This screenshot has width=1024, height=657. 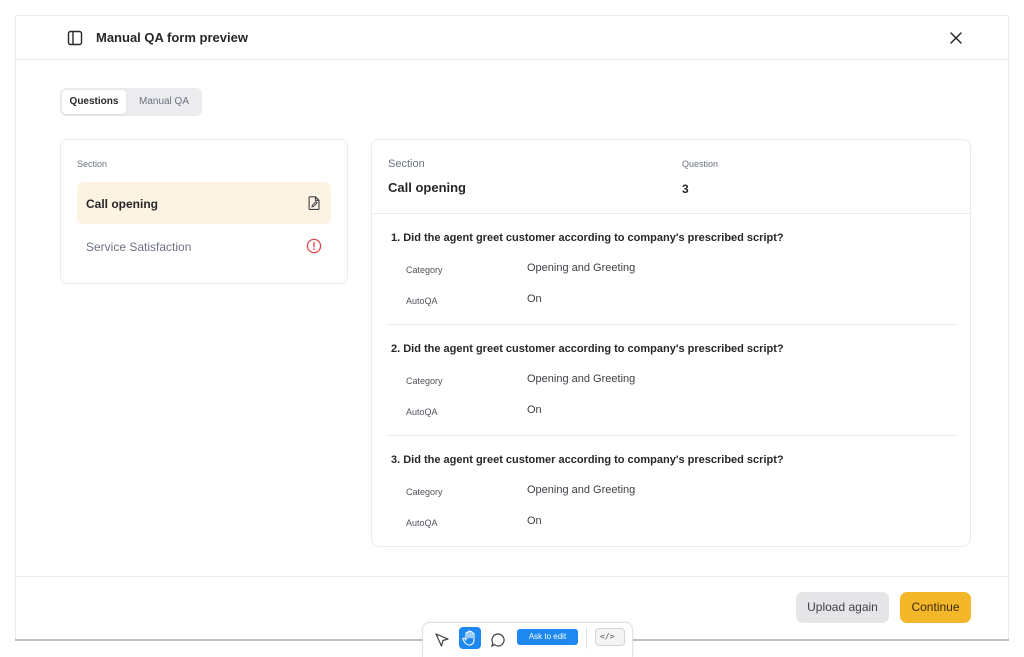 I want to click on detail-summary: Section Call opening Question 3, so click(x=671, y=177).